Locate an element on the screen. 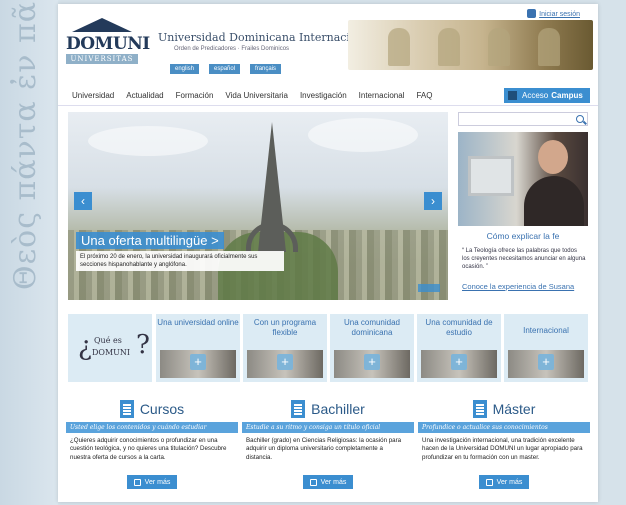  slider-prev-icon: ‹ is located at coordinates (83, 201).